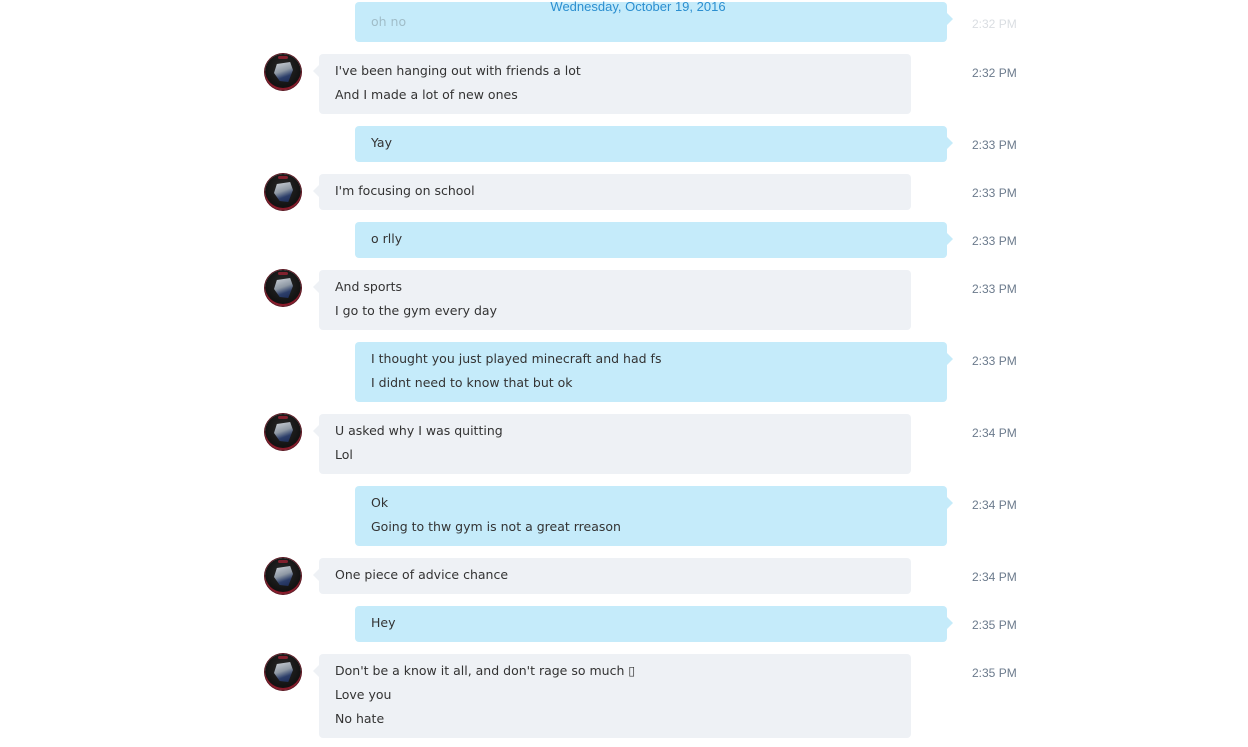  What do you see at coordinates (458, 70) in the screenshot?
I see `message-text: I've been hanging out with friends a lot` at bounding box center [458, 70].